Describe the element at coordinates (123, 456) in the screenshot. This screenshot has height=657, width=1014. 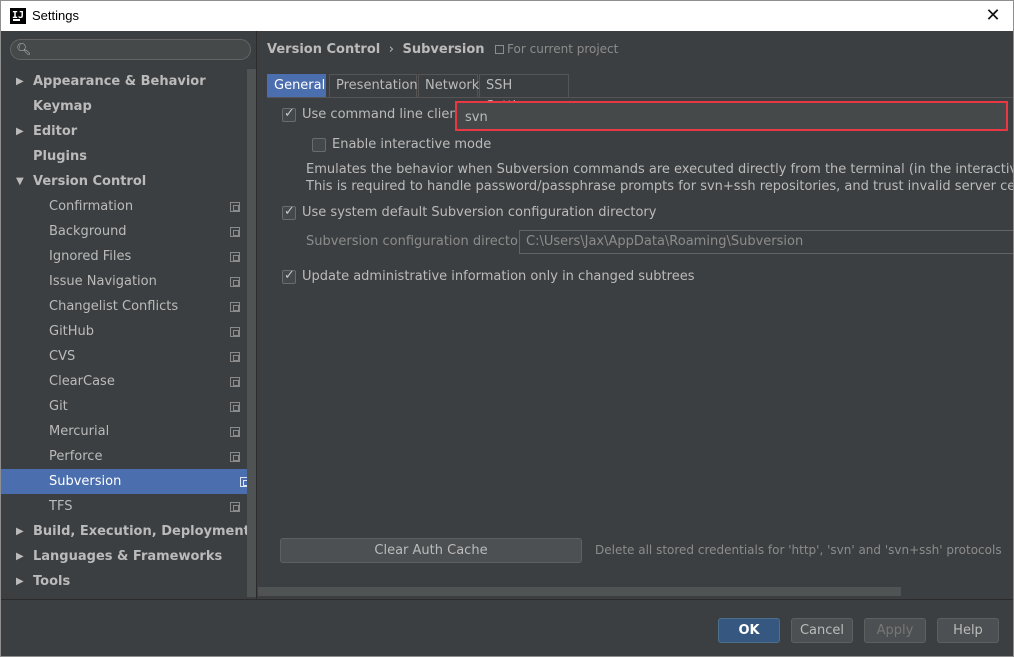
I see `sidebar-item-perforce: Perforce` at that location.